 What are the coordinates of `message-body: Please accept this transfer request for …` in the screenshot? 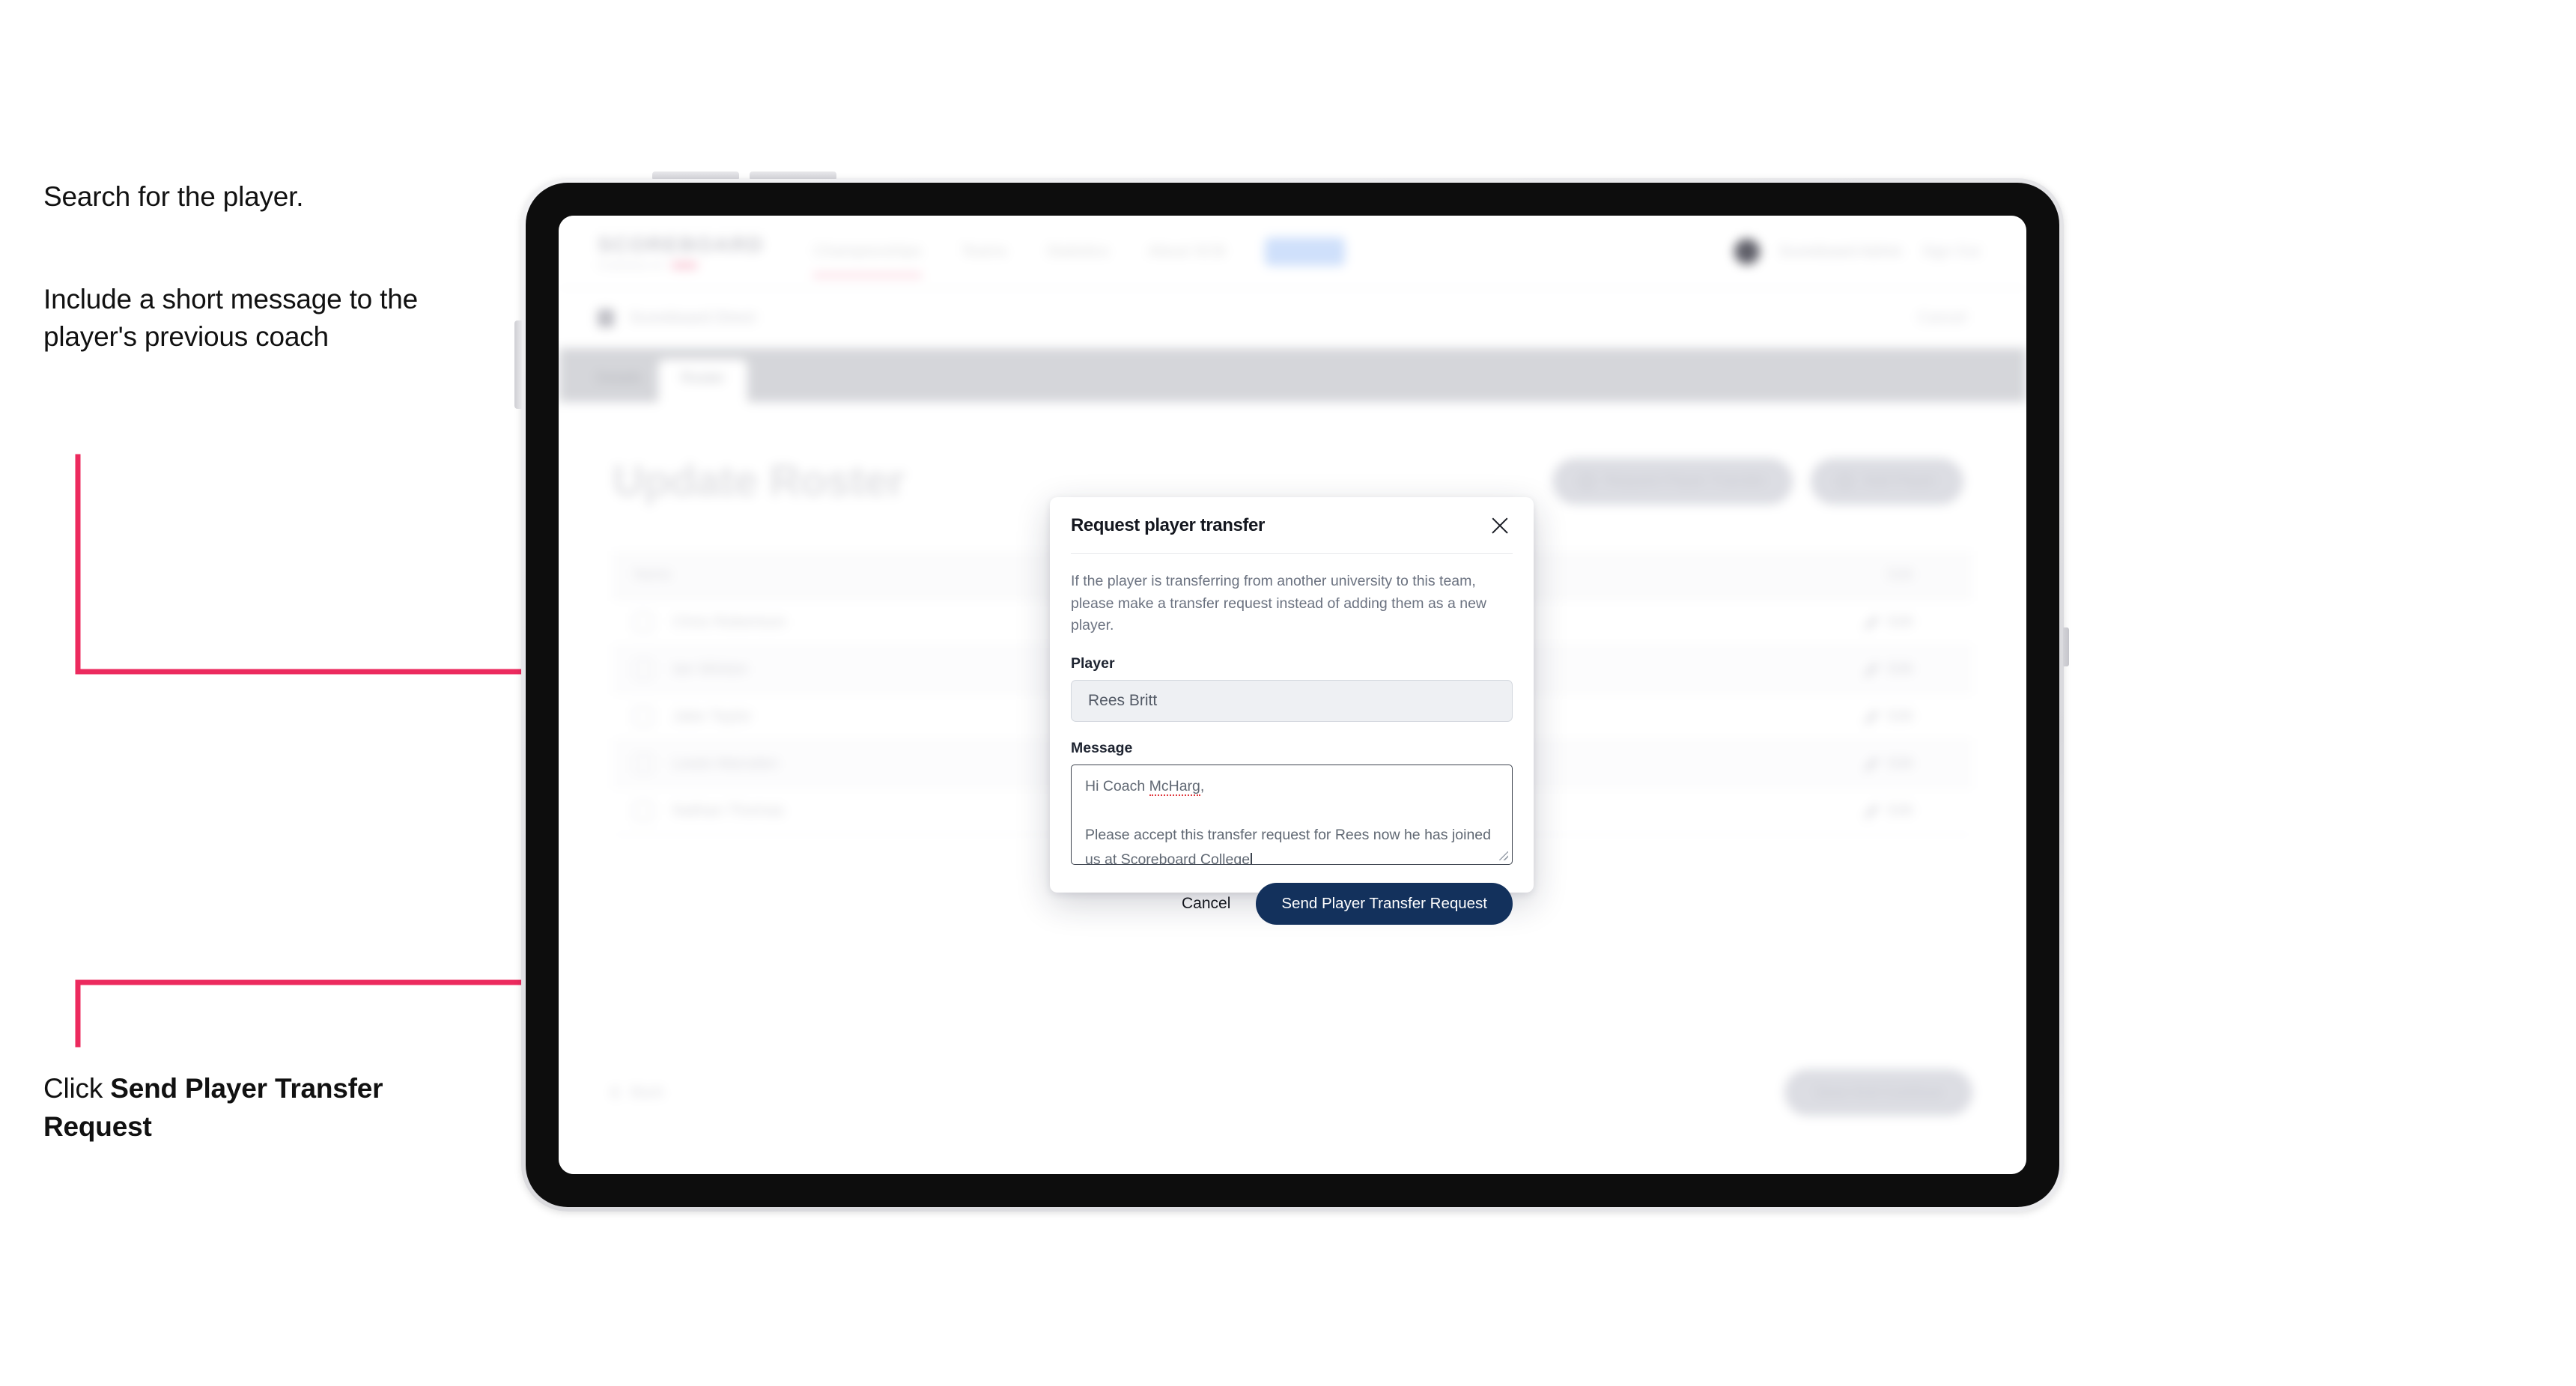 It's located at (1288, 846).